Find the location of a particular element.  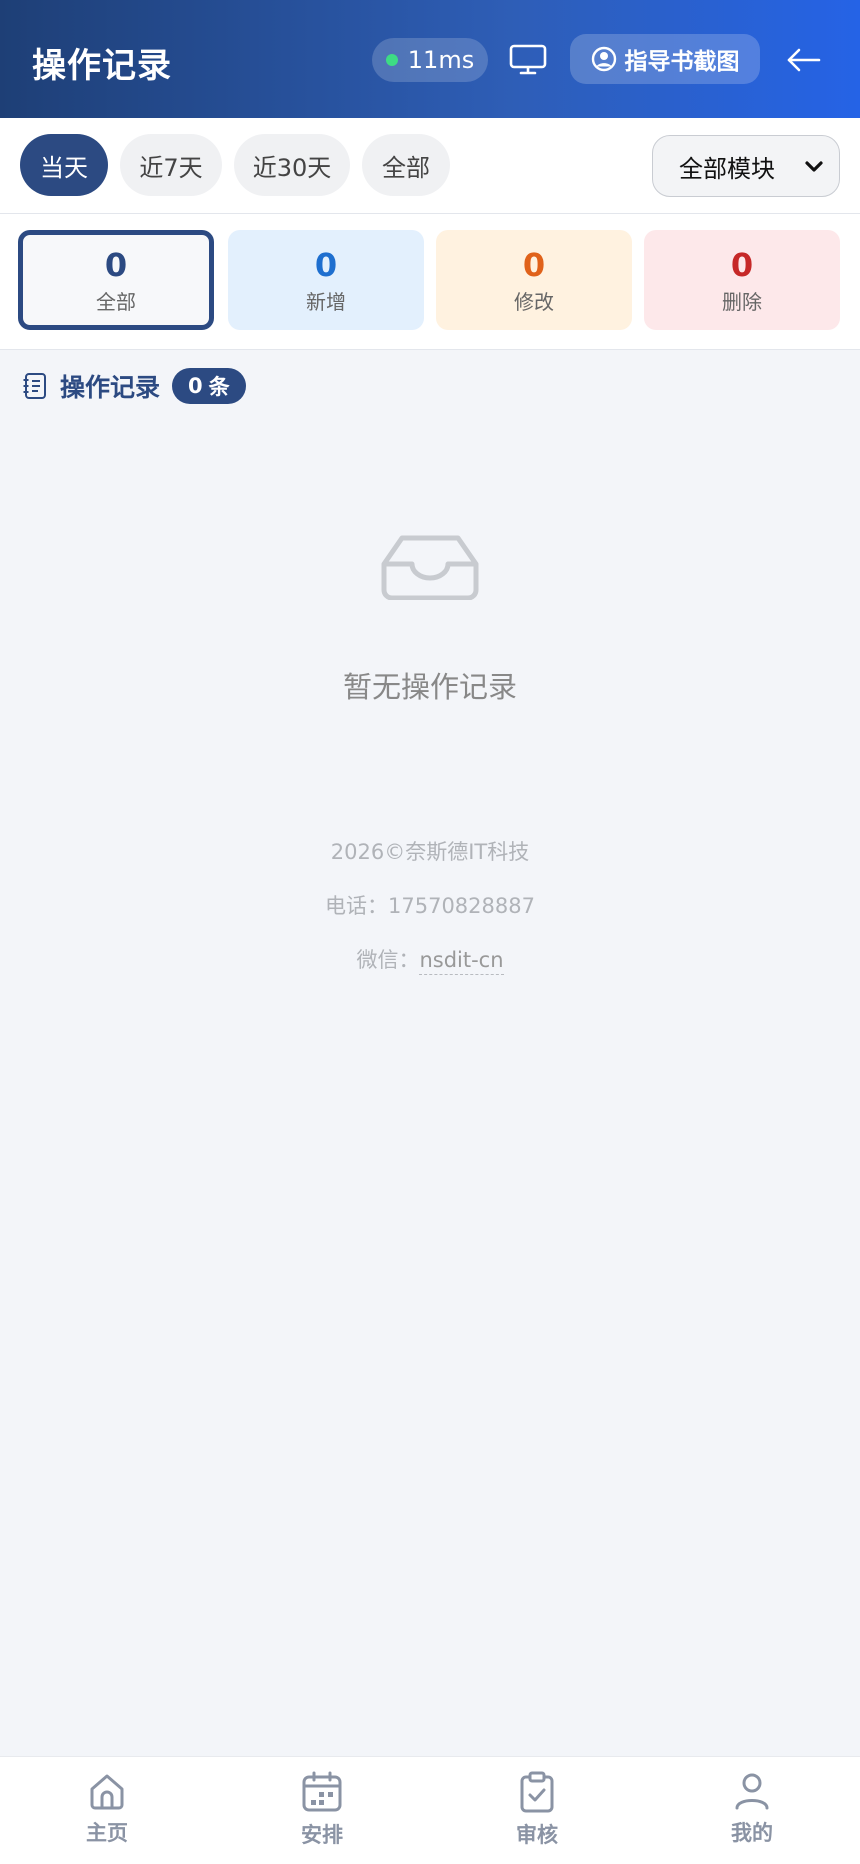

wechat-id-link: nsdit-cn is located at coordinates (461, 961).